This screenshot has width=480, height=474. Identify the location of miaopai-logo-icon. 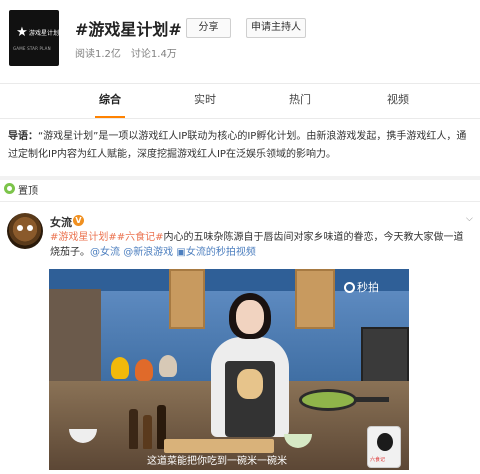
(349, 287).